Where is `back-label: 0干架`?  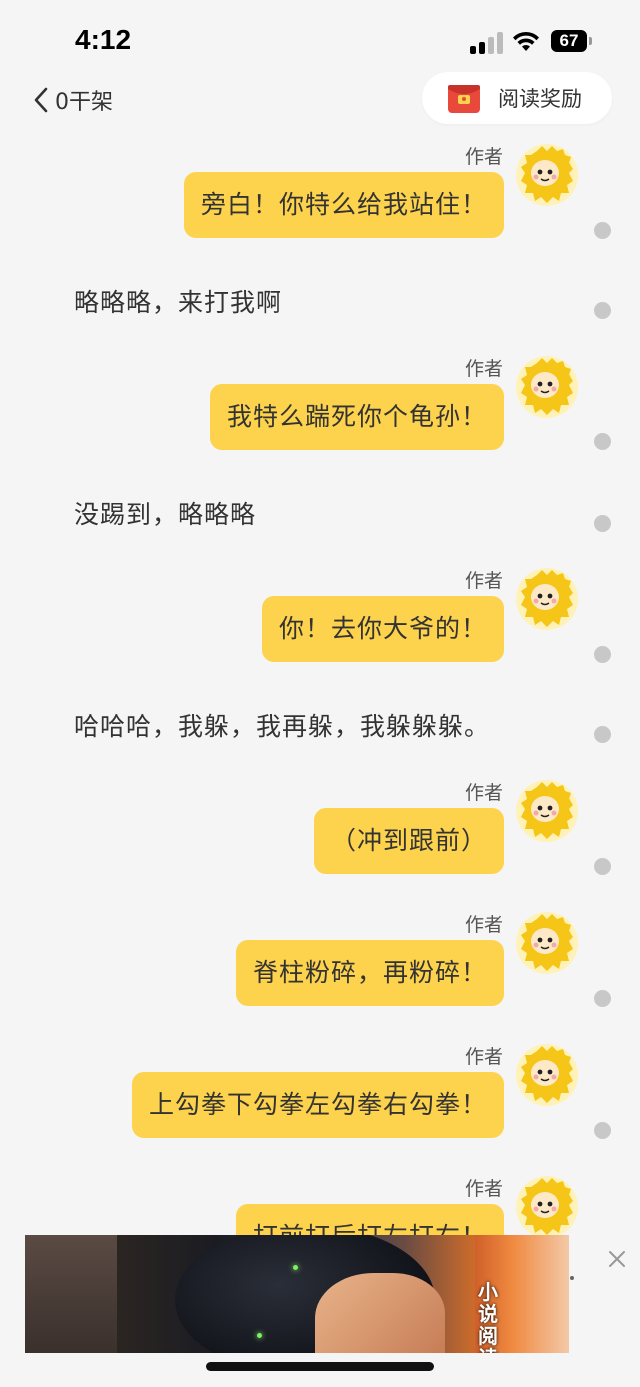 back-label: 0干架 is located at coordinates (84, 102).